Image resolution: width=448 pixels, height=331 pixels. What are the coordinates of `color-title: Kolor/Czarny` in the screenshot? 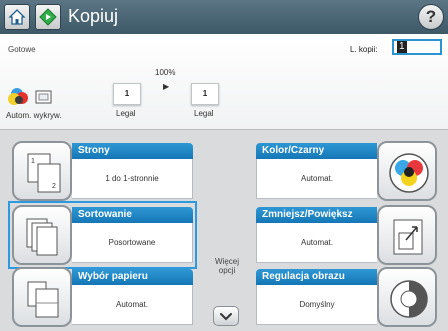 It's located at (316, 151).